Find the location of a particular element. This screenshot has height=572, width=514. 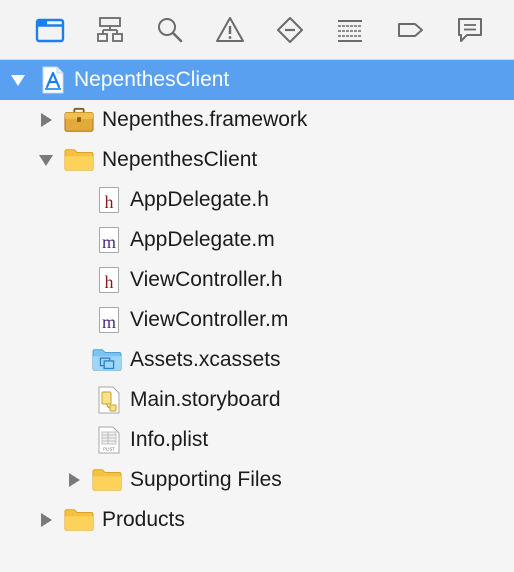

tree-row-file: h ViewController.h is located at coordinates (257, 280).